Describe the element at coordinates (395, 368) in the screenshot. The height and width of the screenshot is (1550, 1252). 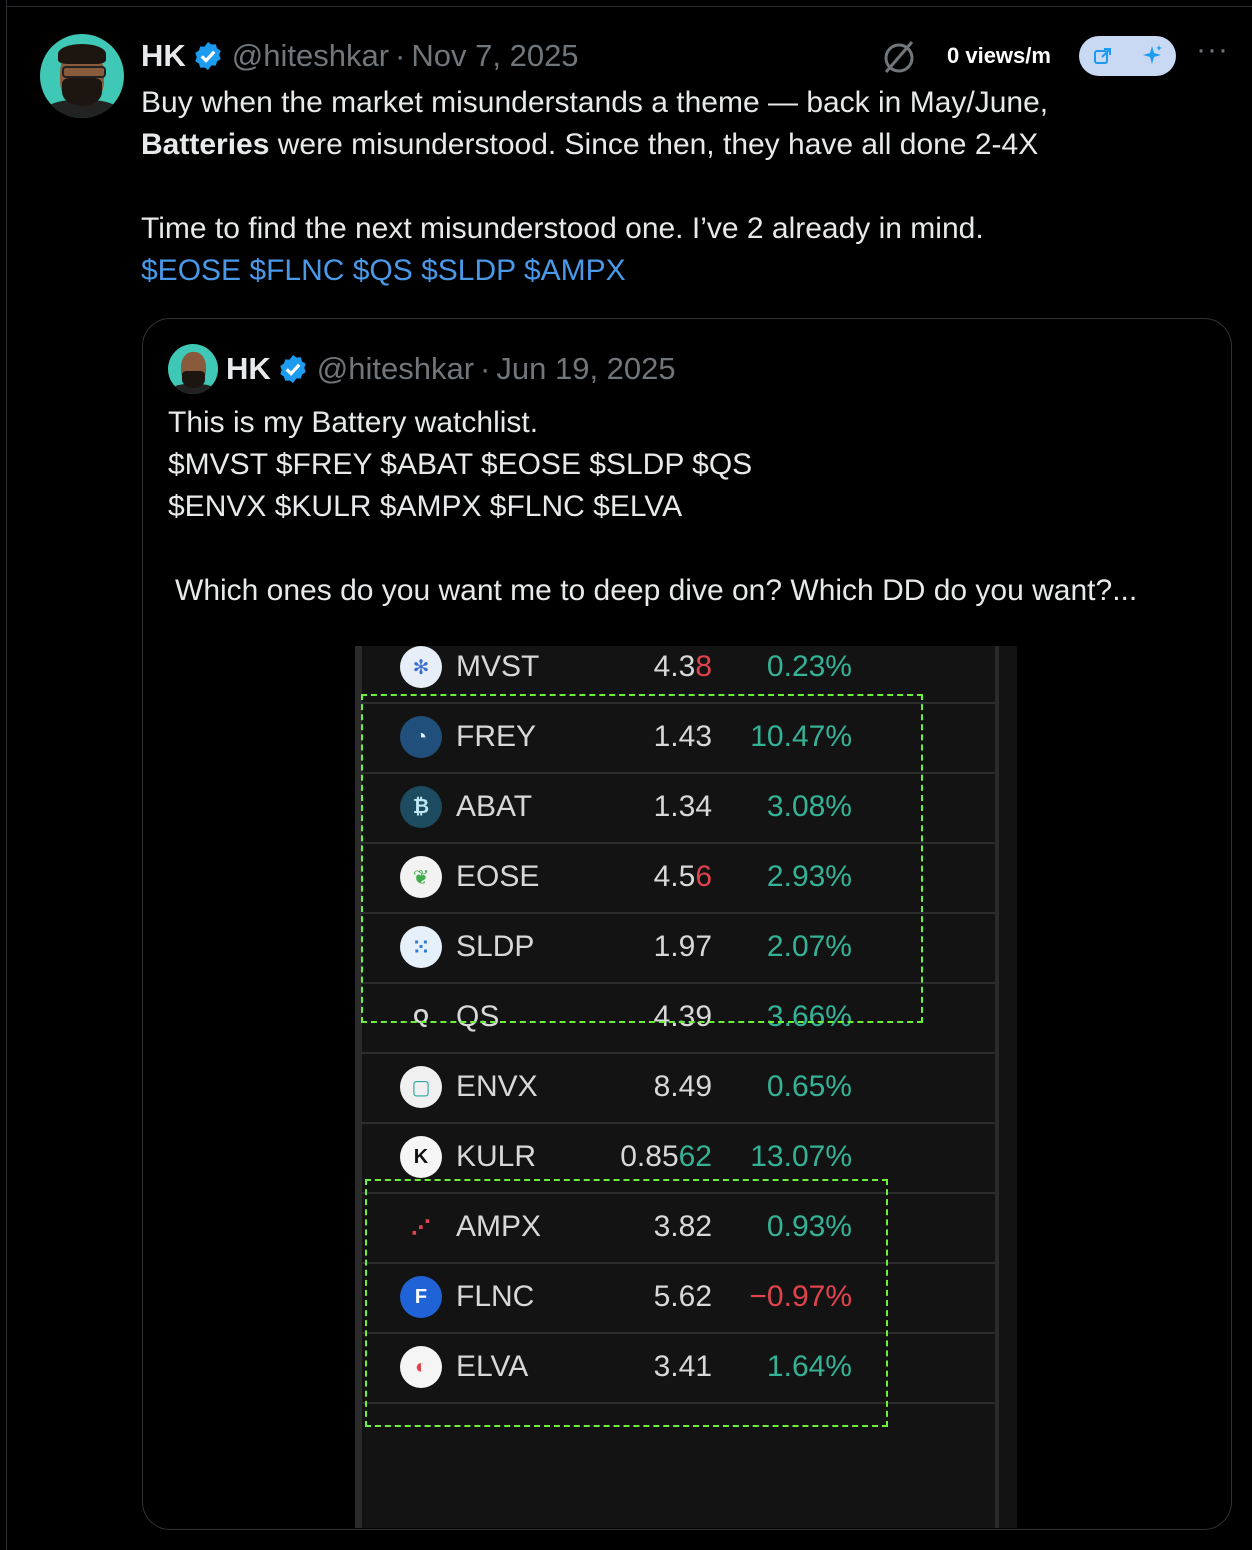
I see `quoted-author-handle: @hiteshkar` at that location.